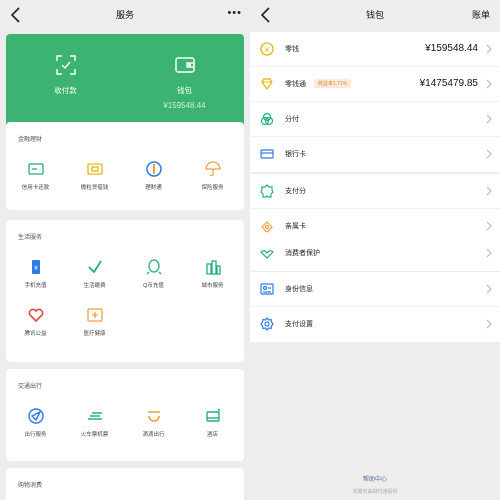 This screenshot has height=500, width=500. I want to click on train-flight-tickets: 火车票机票, so click(94, 422).